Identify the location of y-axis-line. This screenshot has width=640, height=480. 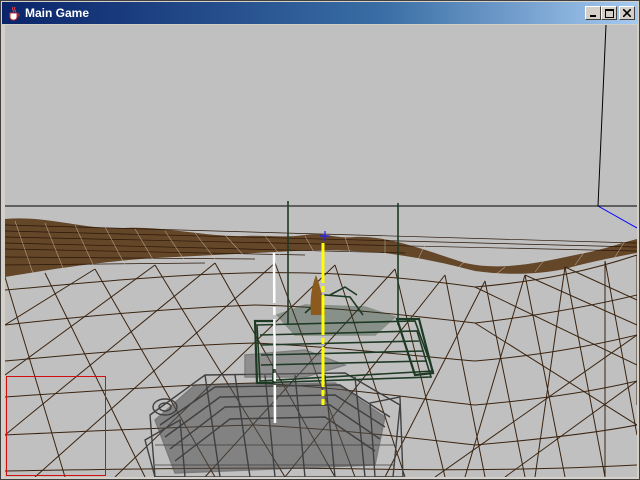
(602, 116).